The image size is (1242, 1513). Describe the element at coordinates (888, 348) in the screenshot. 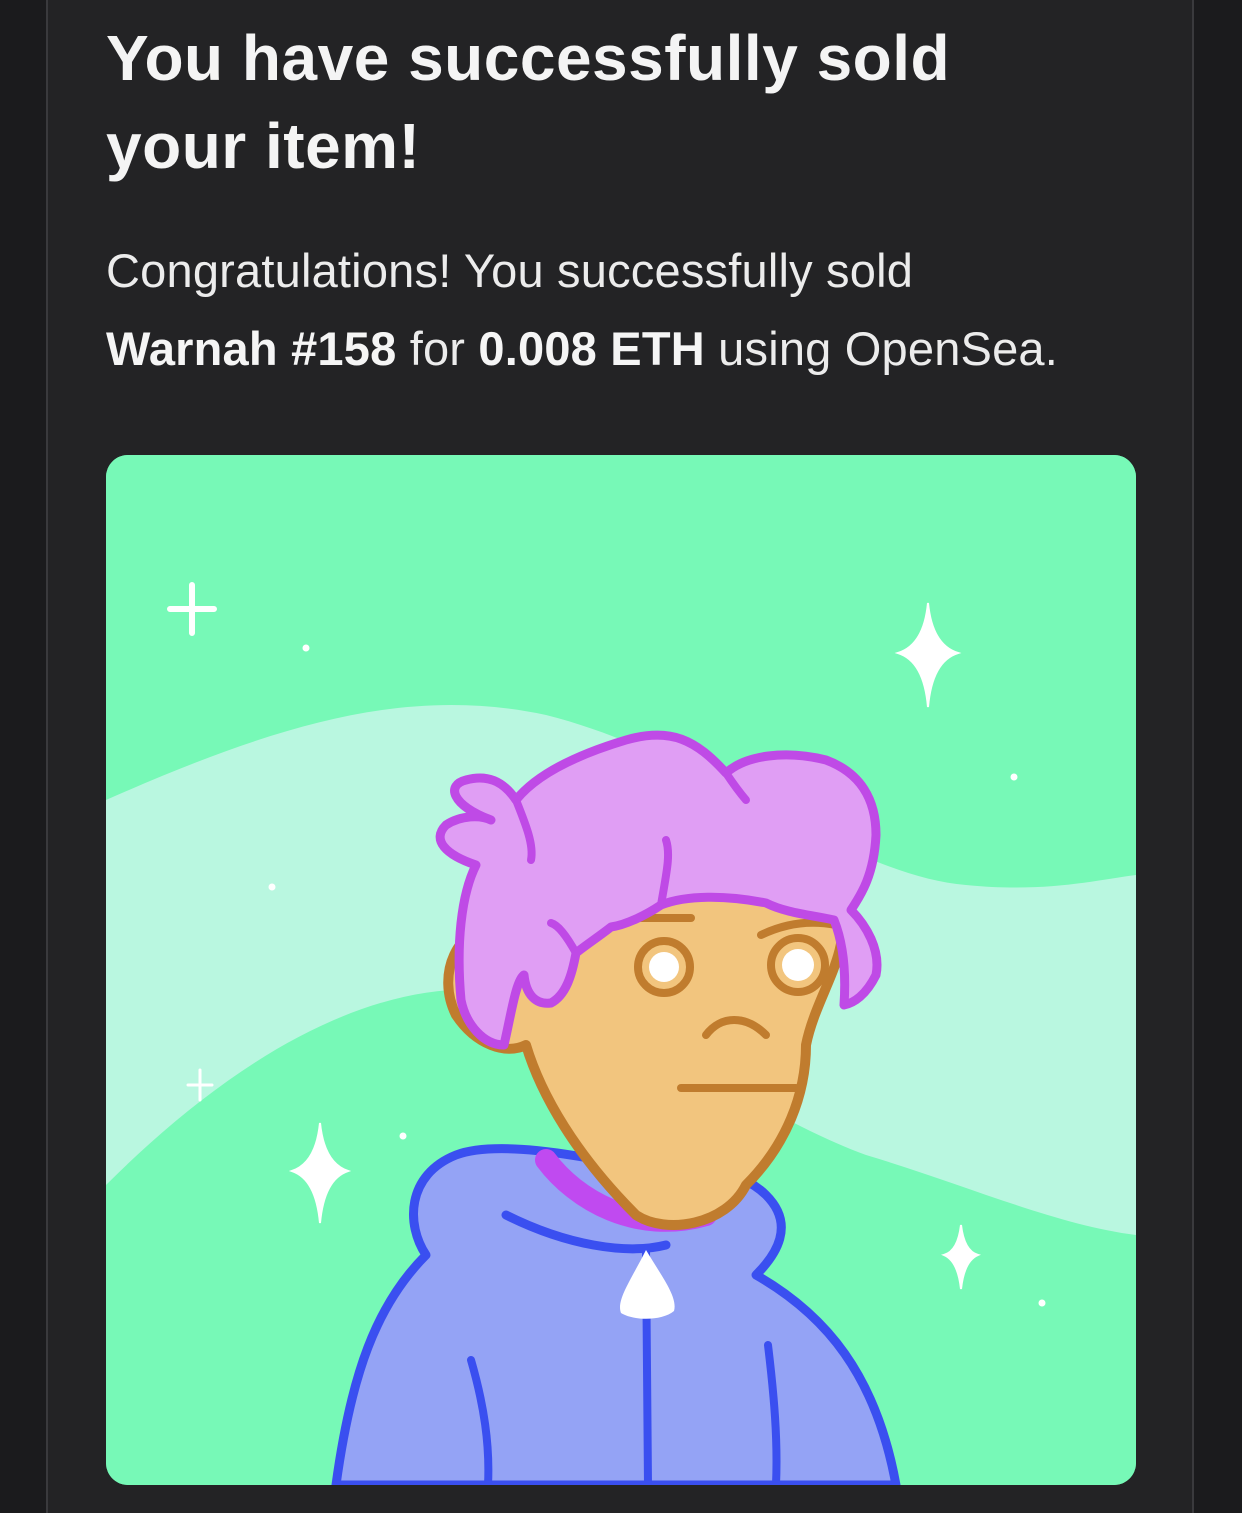

I see `message-outro: using OpenSea.` at that location.